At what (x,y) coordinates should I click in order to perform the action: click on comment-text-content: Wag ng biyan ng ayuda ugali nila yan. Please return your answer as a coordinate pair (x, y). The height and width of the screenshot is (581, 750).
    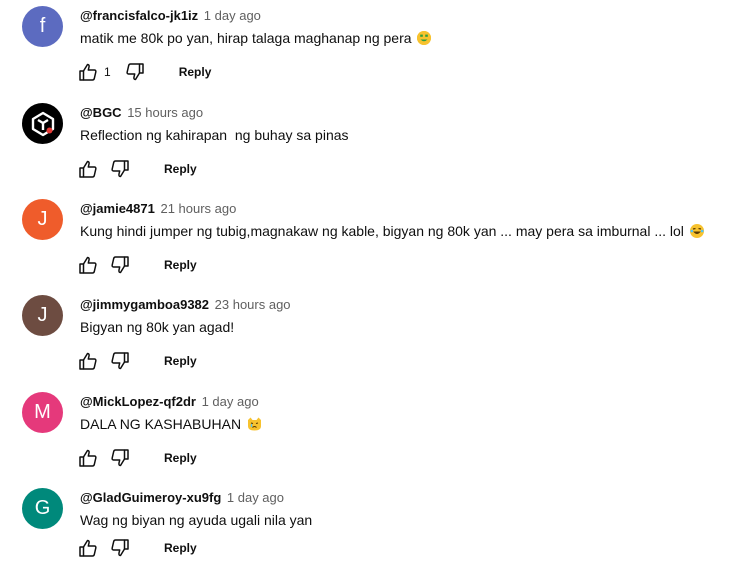
    Looking at the image, I should click on (196, 520).